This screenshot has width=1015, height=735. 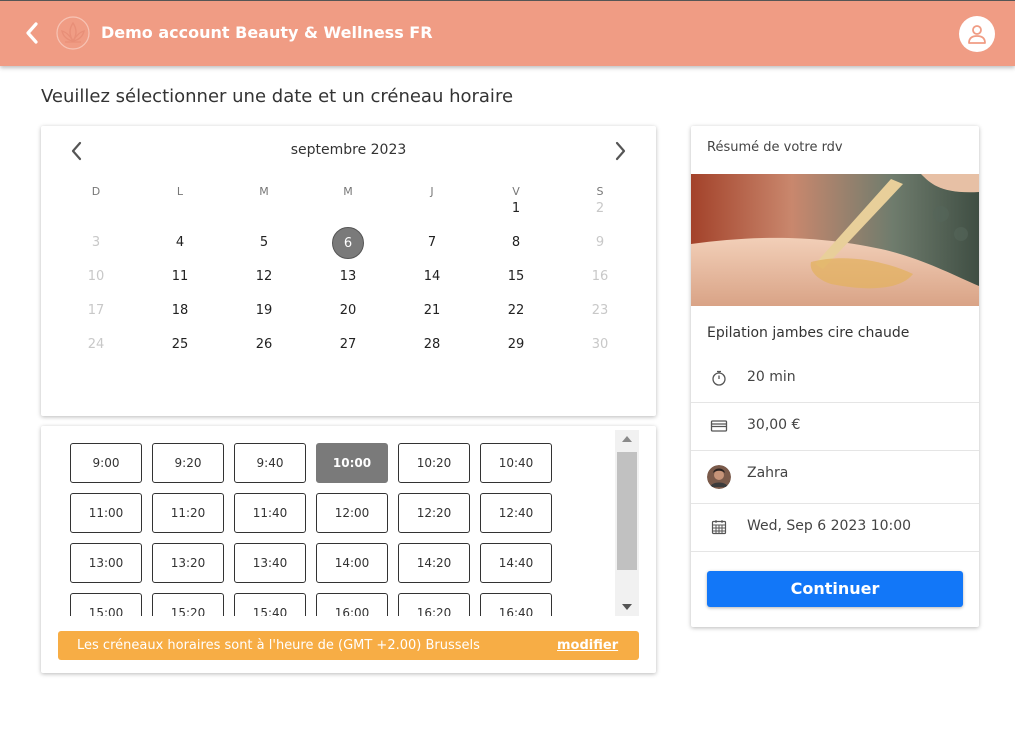 I want to click on stopwatch-icon, so click(x=719, y=378).